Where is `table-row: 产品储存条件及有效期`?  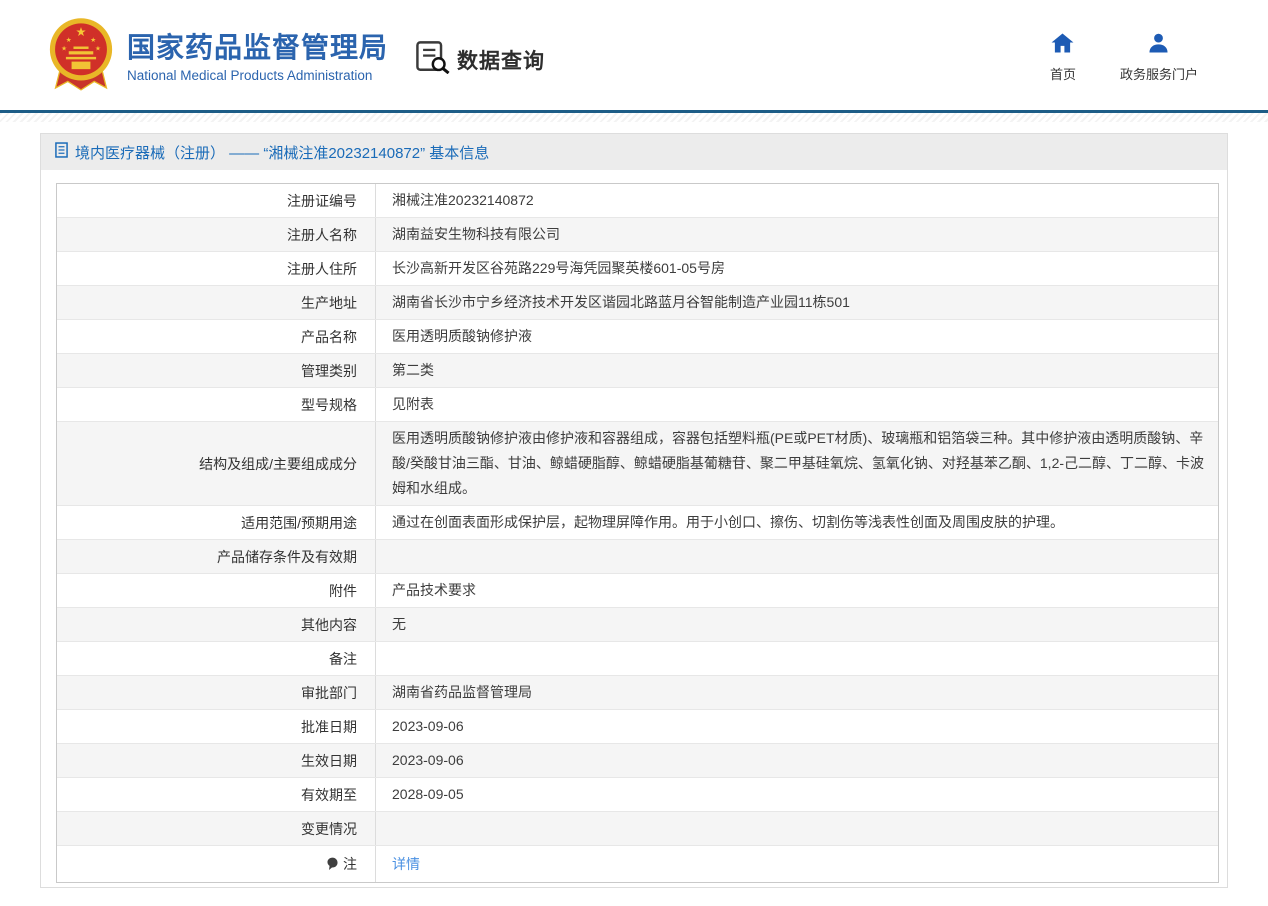 table-row: 产品储存条件及有效期 is located at coordinates (637, 557).